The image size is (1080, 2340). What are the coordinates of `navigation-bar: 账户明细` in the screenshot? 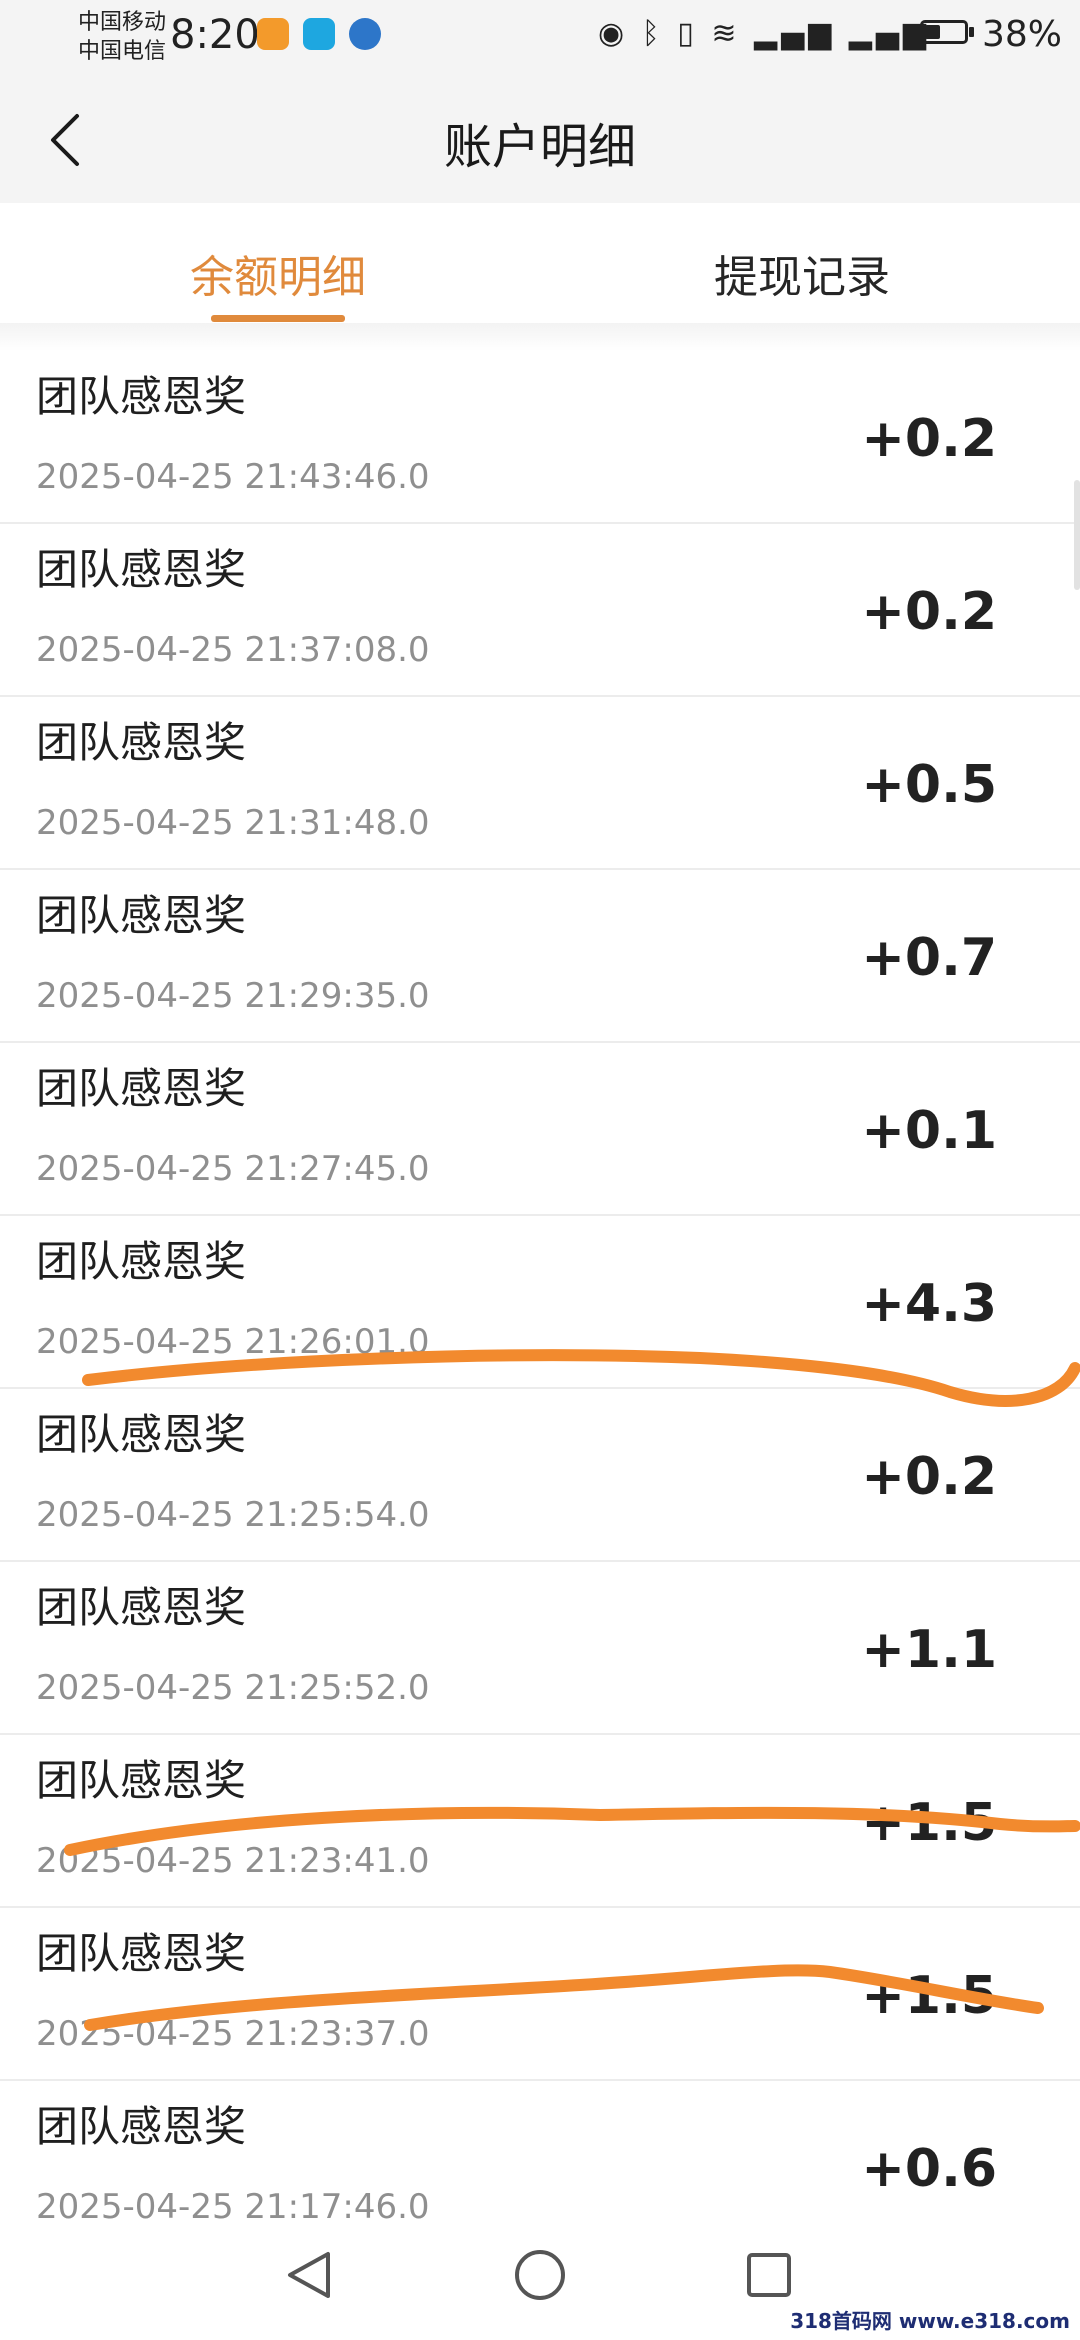 It's located at (540, 139).